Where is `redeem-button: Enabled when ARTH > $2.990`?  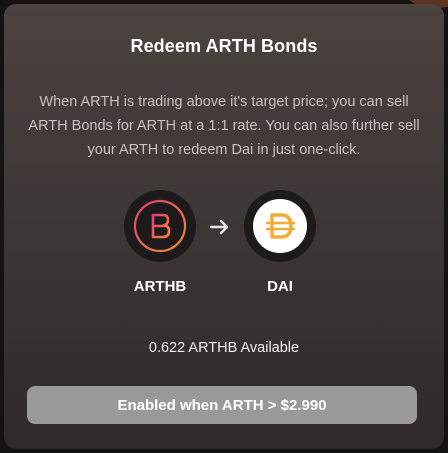
redeem-button: Enabled when ARTH > $2.990 is located at coordinates (222, 405).